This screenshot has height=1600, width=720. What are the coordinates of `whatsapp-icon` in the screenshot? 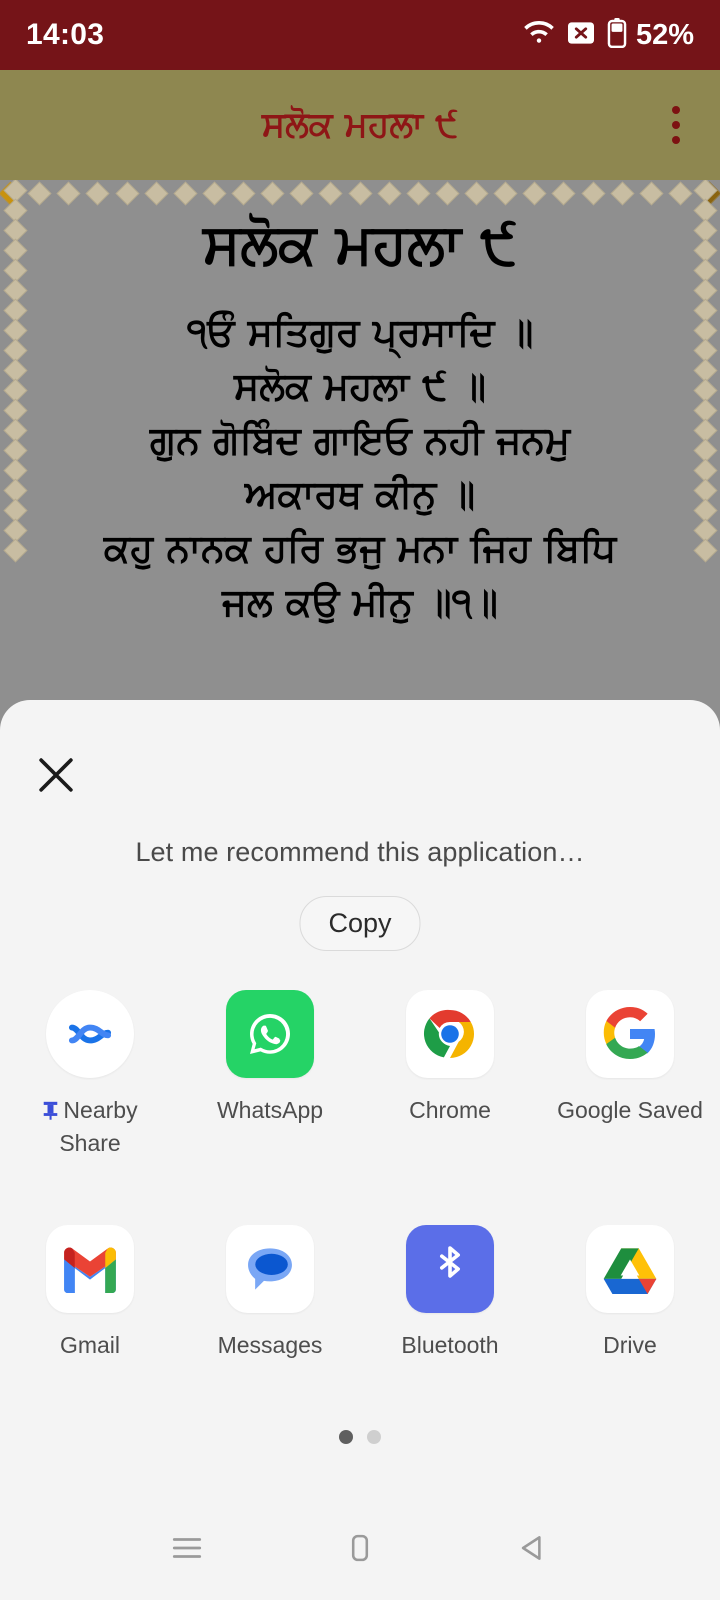 It's located at (270, 1034).